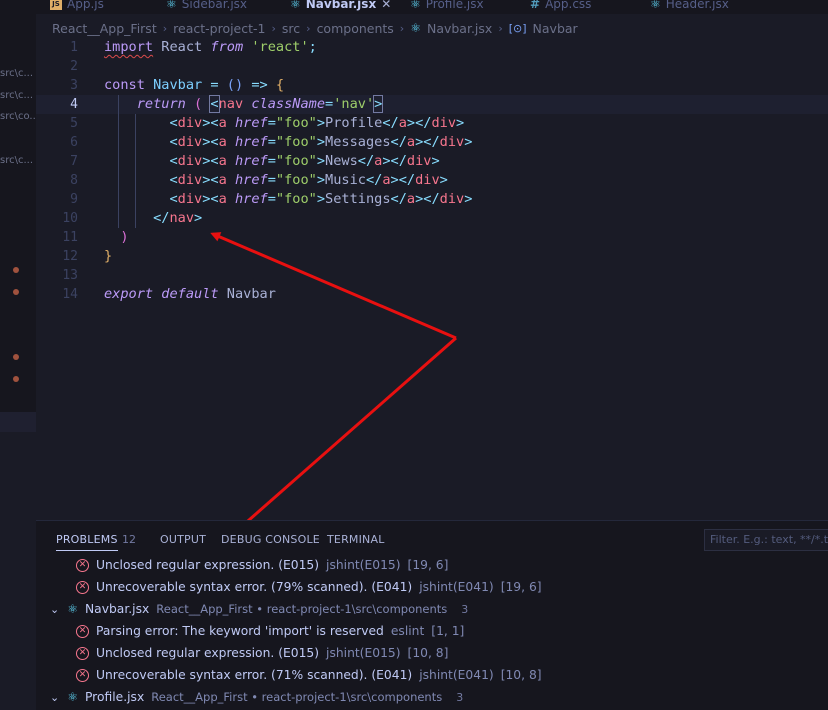 Image resolution: width=828 pixels, height=710 pixels. I want to click on line-number: 8, so click(74, 180).